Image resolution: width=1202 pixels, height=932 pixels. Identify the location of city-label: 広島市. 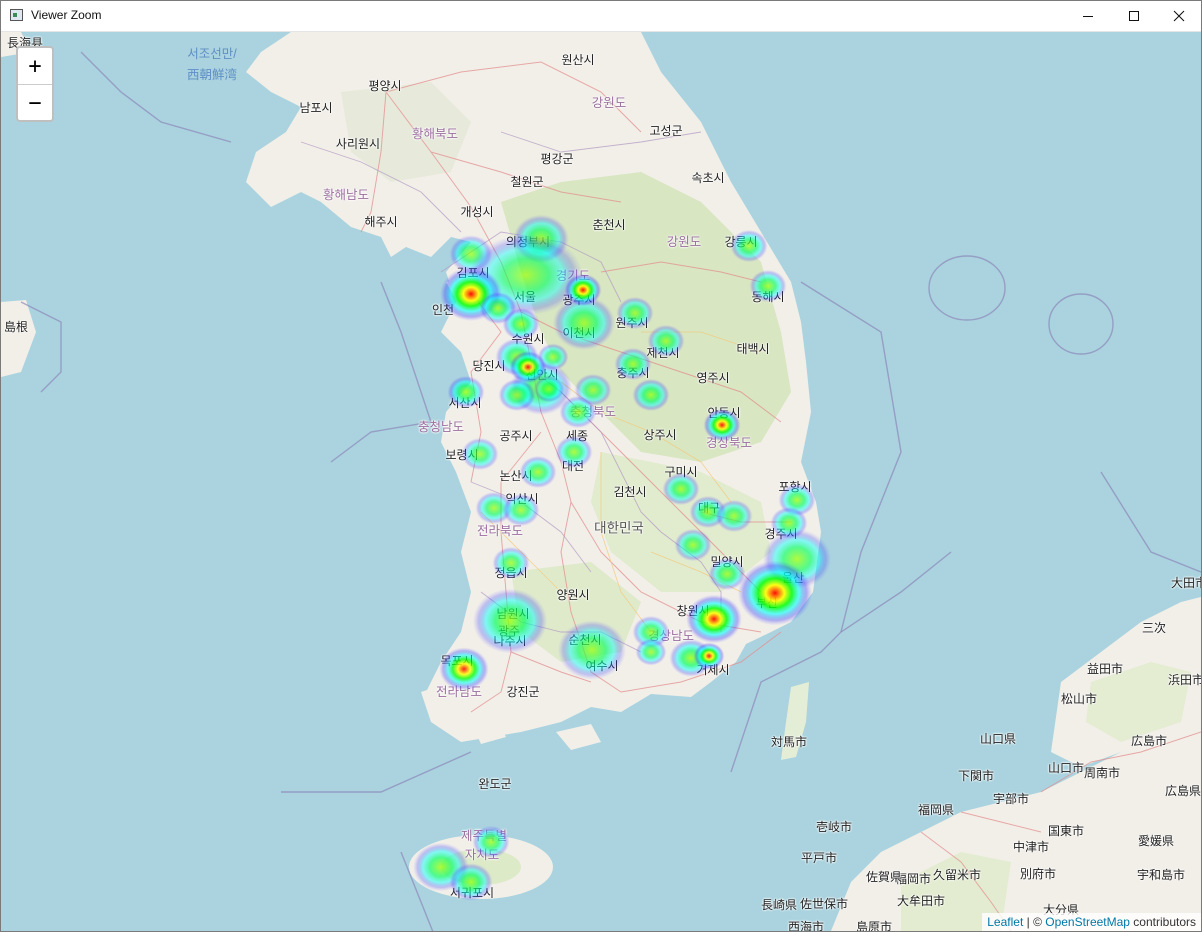
(1149, 741).